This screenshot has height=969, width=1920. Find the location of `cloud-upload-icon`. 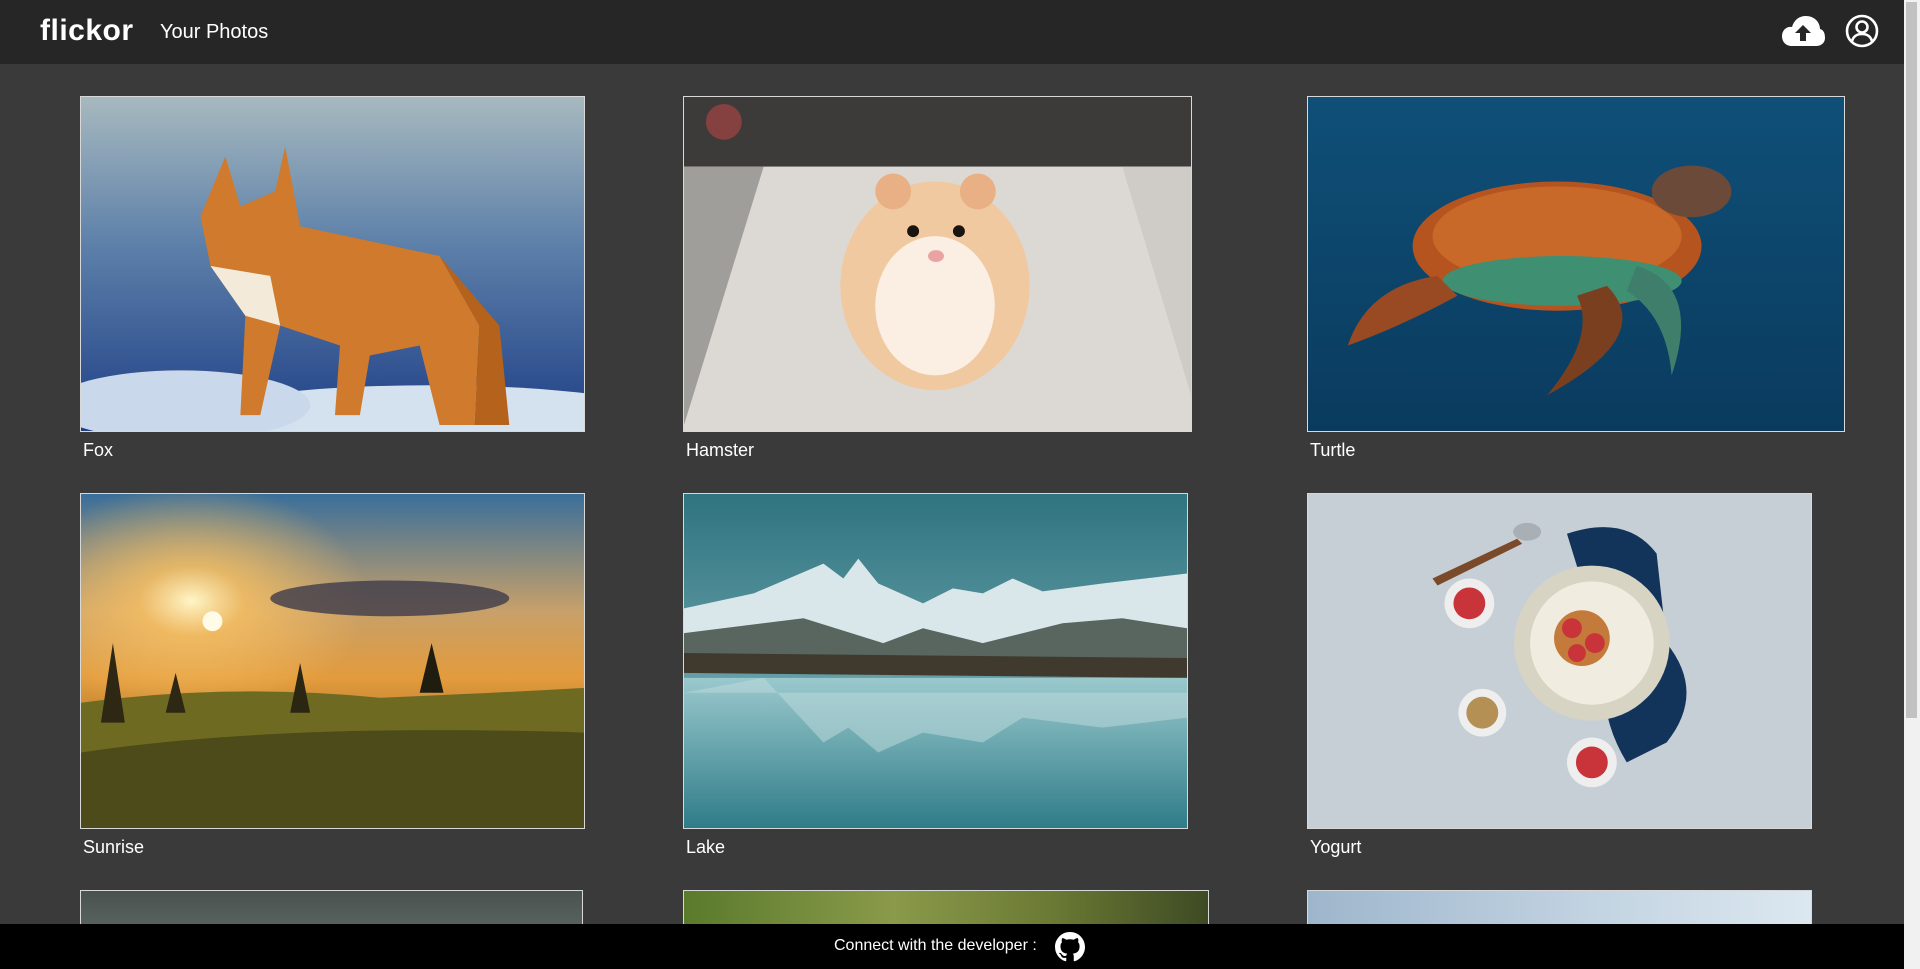

cloud-upload-icon is located at coordinates (1803, 31).